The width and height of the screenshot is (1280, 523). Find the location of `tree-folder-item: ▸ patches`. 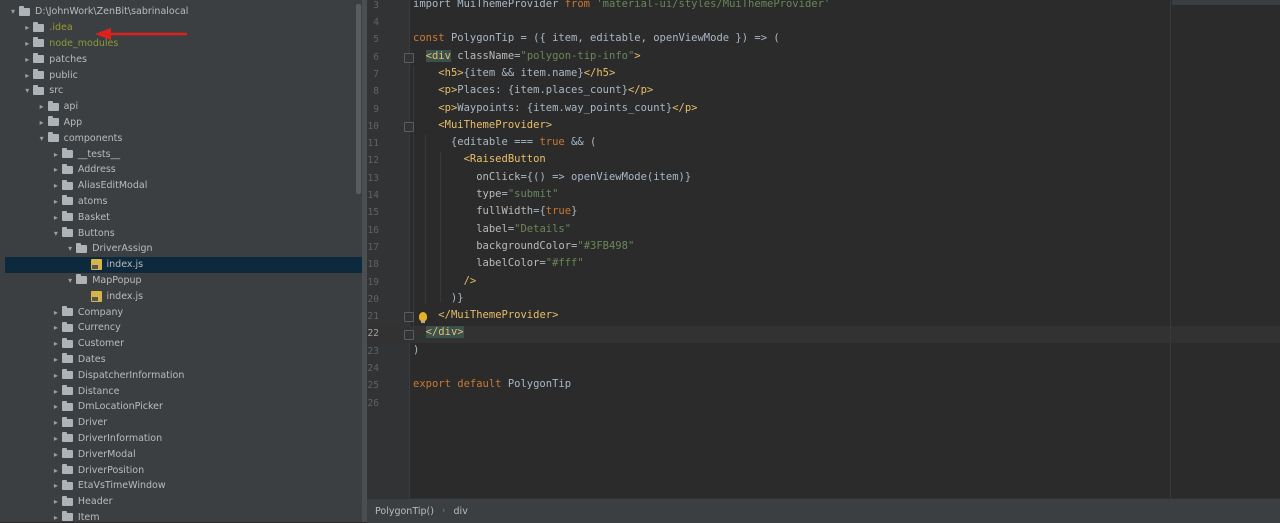

tree-folder-item: ▸ patches is located at coordinates (183, 59).